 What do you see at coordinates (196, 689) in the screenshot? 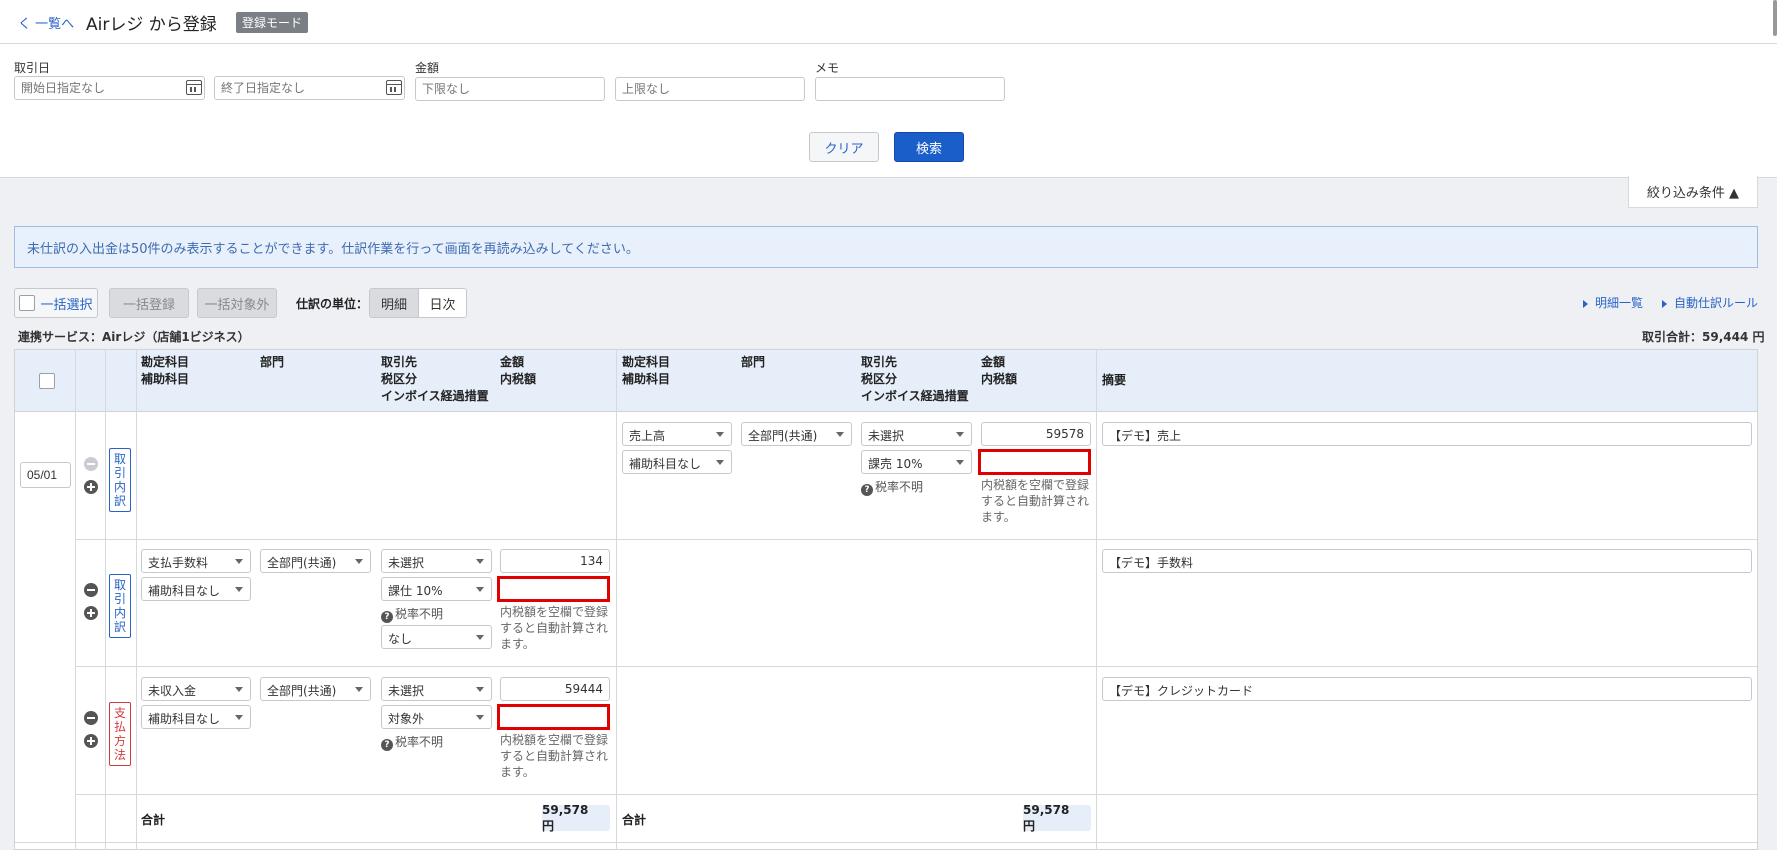
I see `account-select: 未収入金` at bounding box center [196, 689].